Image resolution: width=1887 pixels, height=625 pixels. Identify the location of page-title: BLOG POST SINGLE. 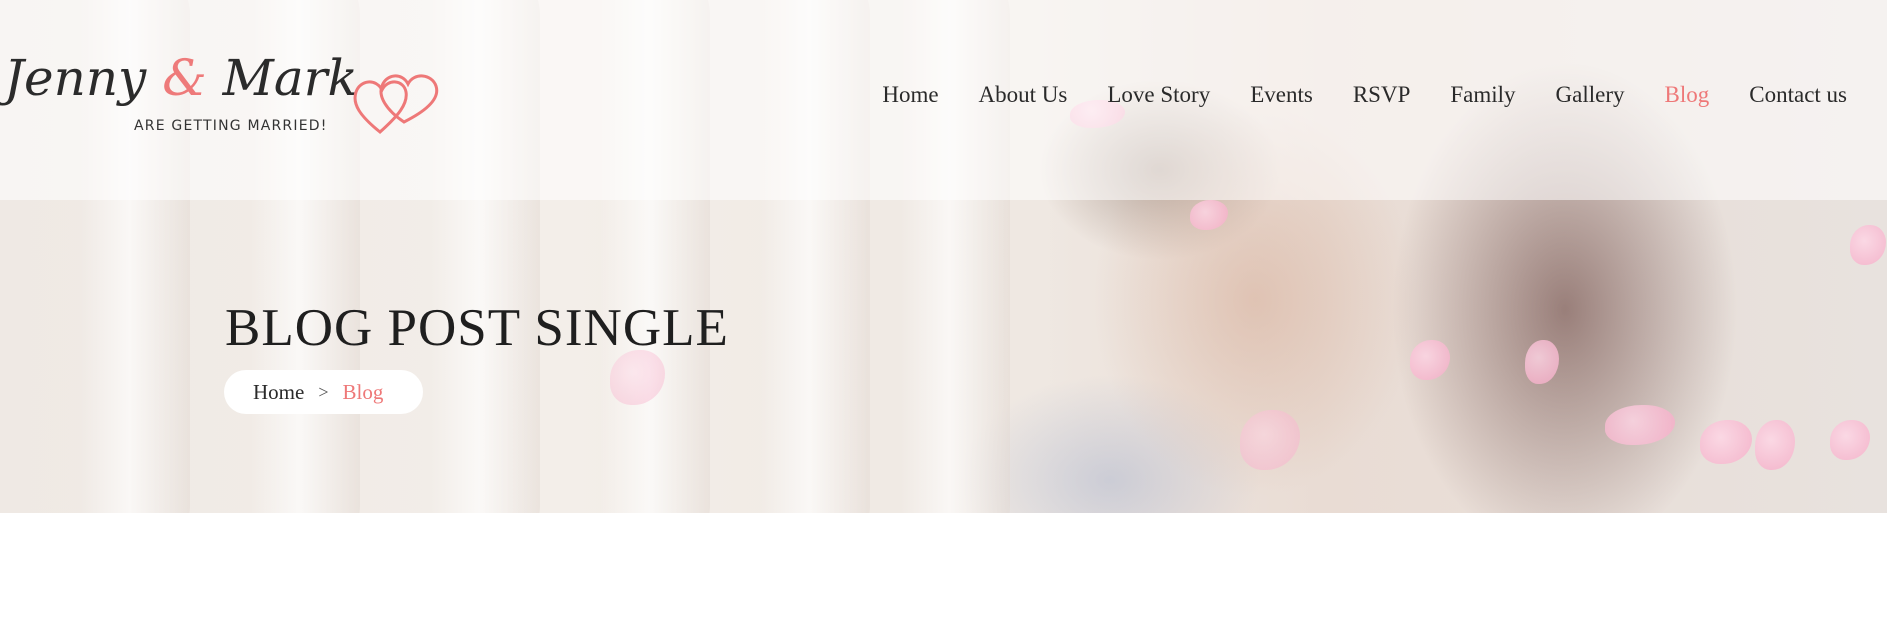
(477, 328).